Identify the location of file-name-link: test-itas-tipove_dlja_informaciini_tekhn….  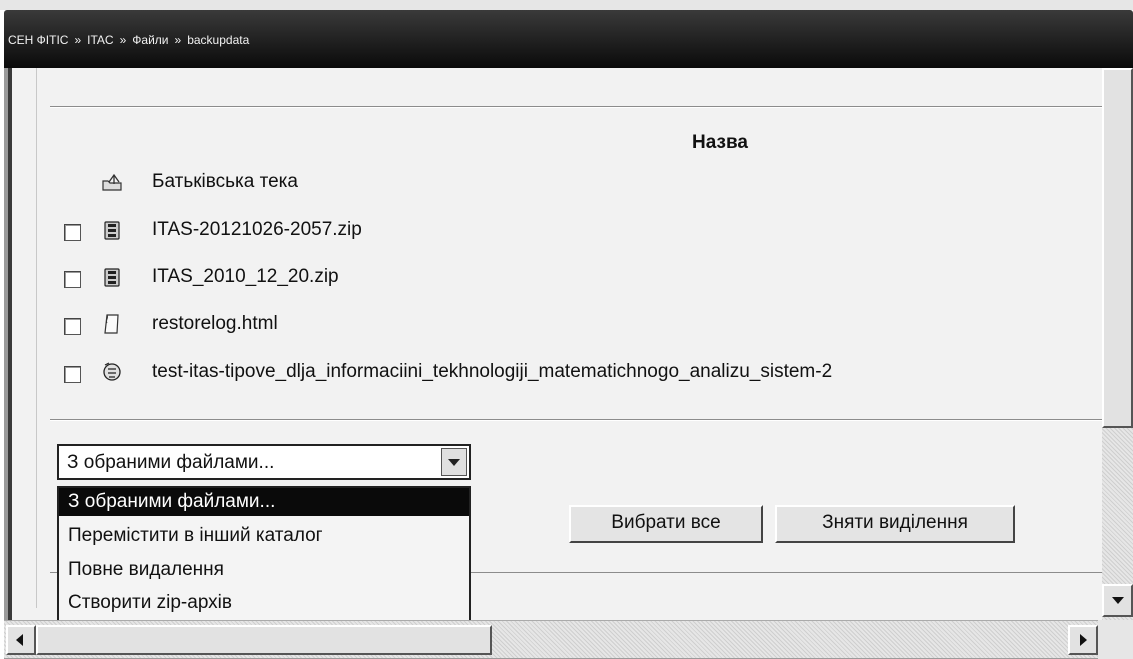
(492, 372).